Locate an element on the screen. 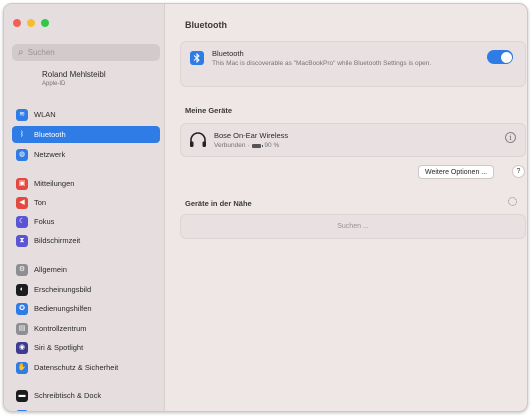  sidebar-item-bildschirmzeit: ⧗ Bildschirmzeit is located at coordinates (86, 240).